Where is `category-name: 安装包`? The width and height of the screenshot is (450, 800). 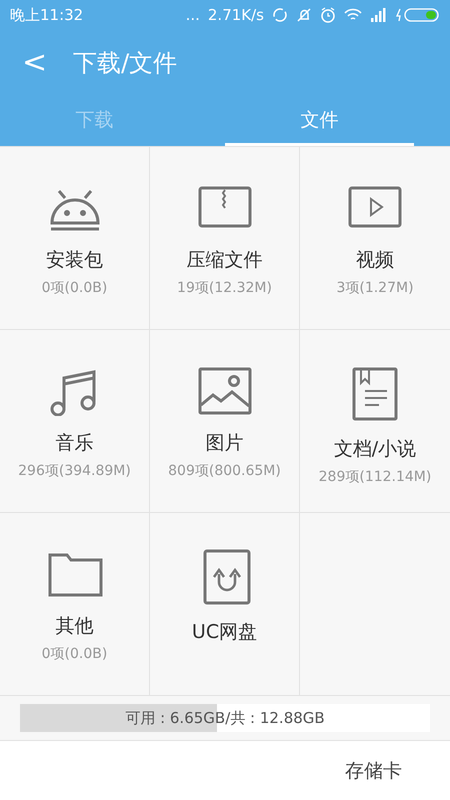
category-name: 安装包 is located at coordinates (74, 260).